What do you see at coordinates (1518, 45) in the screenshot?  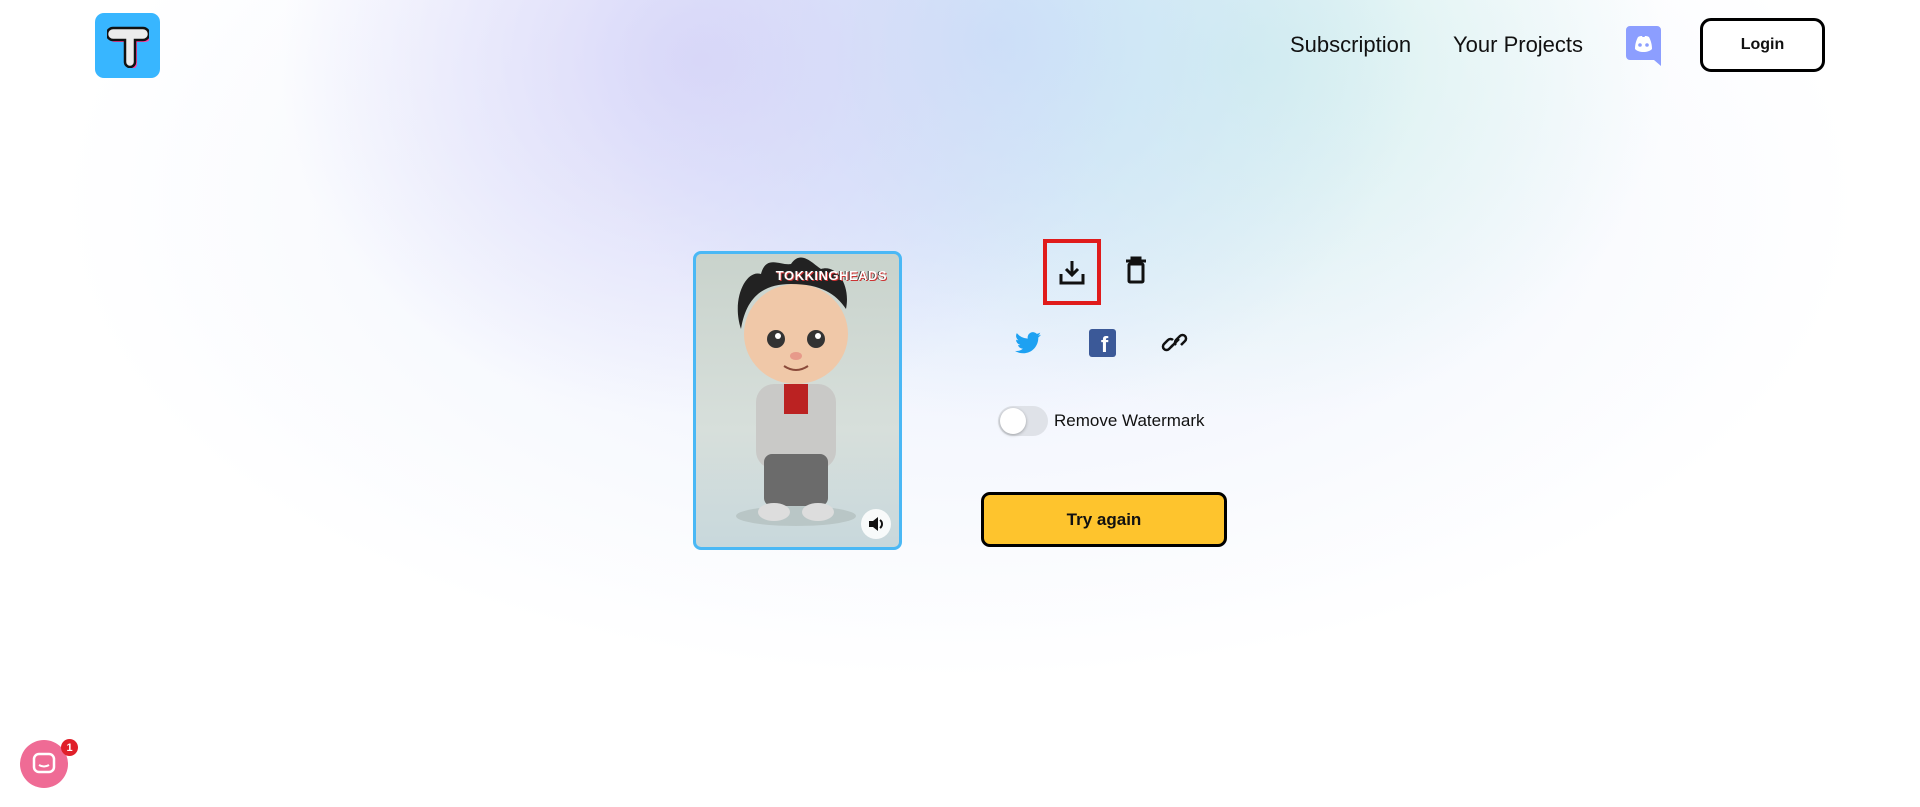 I see `nav-your-projects: Your Projects` at bounding box center [1518, 45].